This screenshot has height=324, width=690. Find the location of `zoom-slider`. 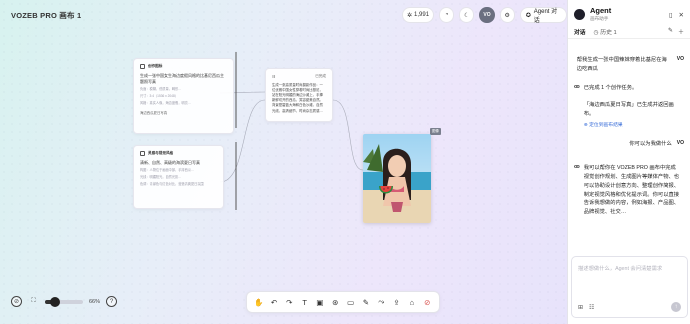

zoom-slider is located at coordinates (64, 301).